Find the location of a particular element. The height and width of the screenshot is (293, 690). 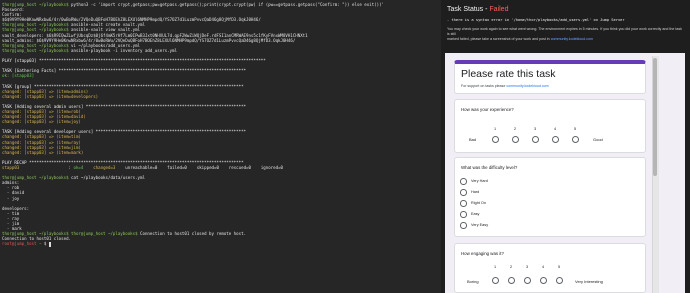

task-status-title: Task Status - Failed is located at coordinates (477, 9).